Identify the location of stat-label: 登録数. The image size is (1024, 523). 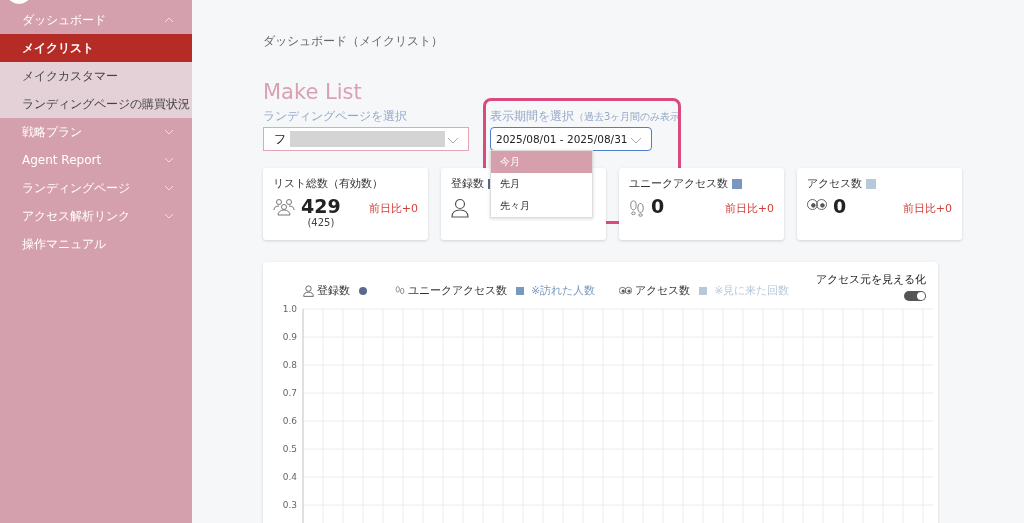
(467, 184).